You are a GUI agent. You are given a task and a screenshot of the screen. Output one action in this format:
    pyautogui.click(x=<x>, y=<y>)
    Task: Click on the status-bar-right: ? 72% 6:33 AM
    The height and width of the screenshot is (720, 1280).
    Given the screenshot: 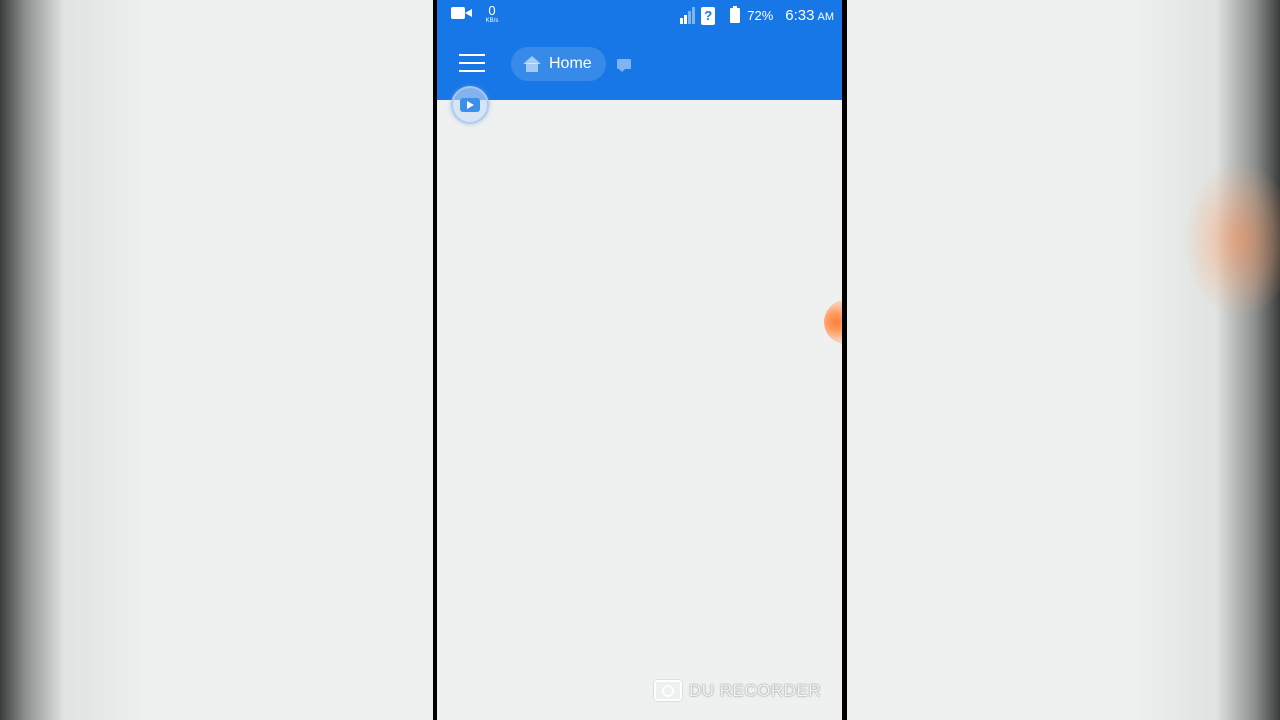 What is the action you would take?
    pyautogui.click(x=757, y=15)
    